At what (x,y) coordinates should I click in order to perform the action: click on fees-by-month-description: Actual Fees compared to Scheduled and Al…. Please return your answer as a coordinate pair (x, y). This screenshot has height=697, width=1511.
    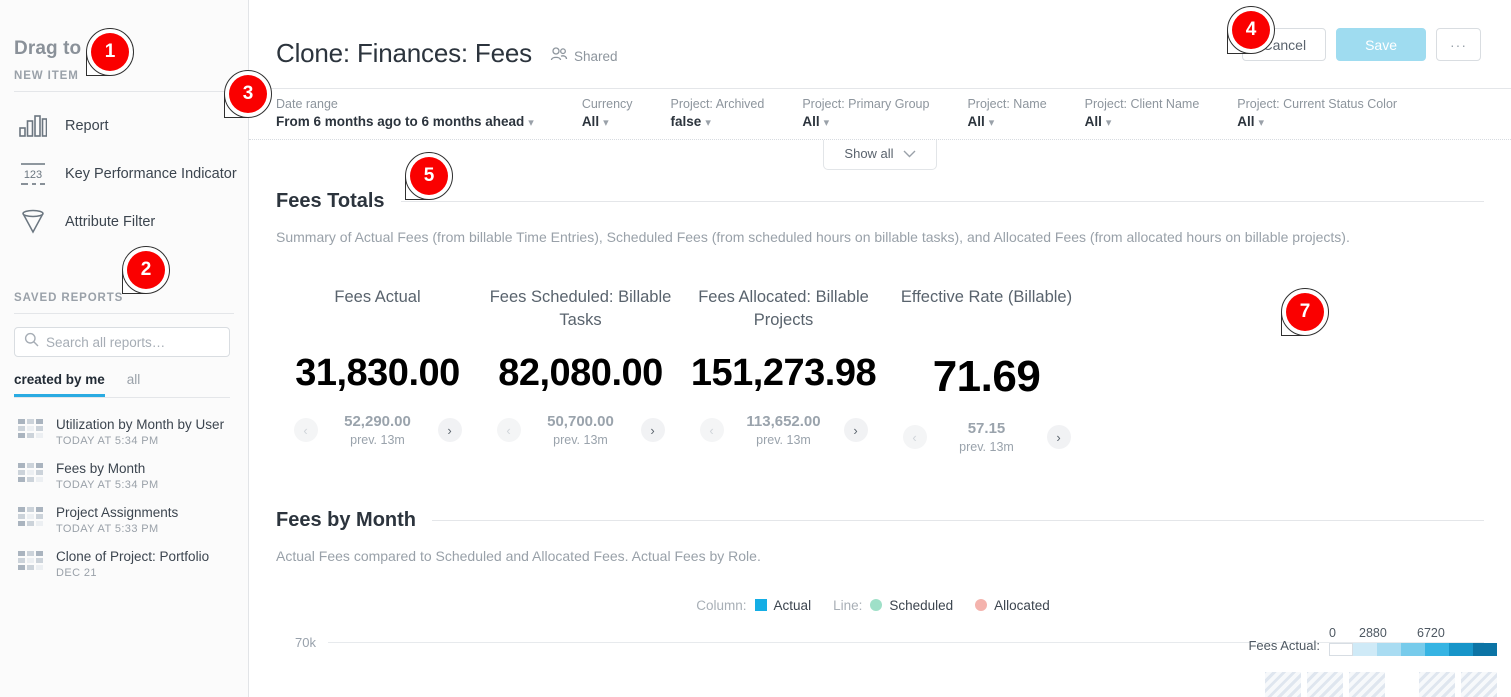
    Looking at the image, I should click on (518, 556).